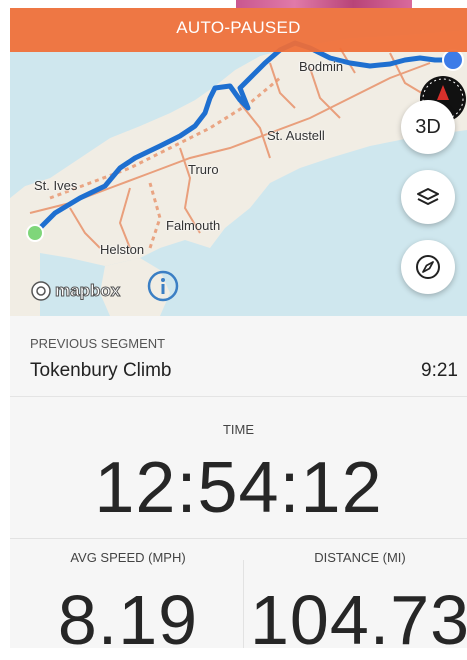  I want to click on previous-segment-label: PREVIOUS SEGMENT, so click(98, 343).